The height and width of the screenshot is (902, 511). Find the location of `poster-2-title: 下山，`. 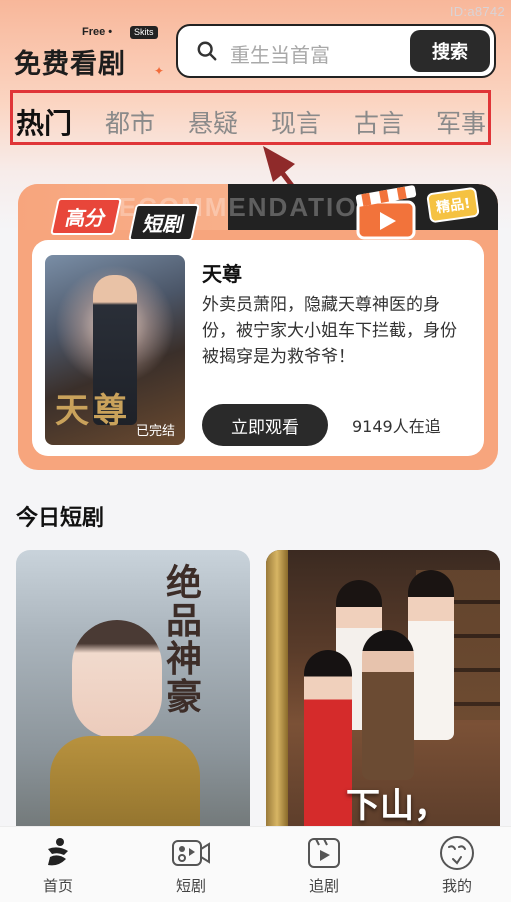

poster-2-title: 下山， is located at coordinates (397, 806).